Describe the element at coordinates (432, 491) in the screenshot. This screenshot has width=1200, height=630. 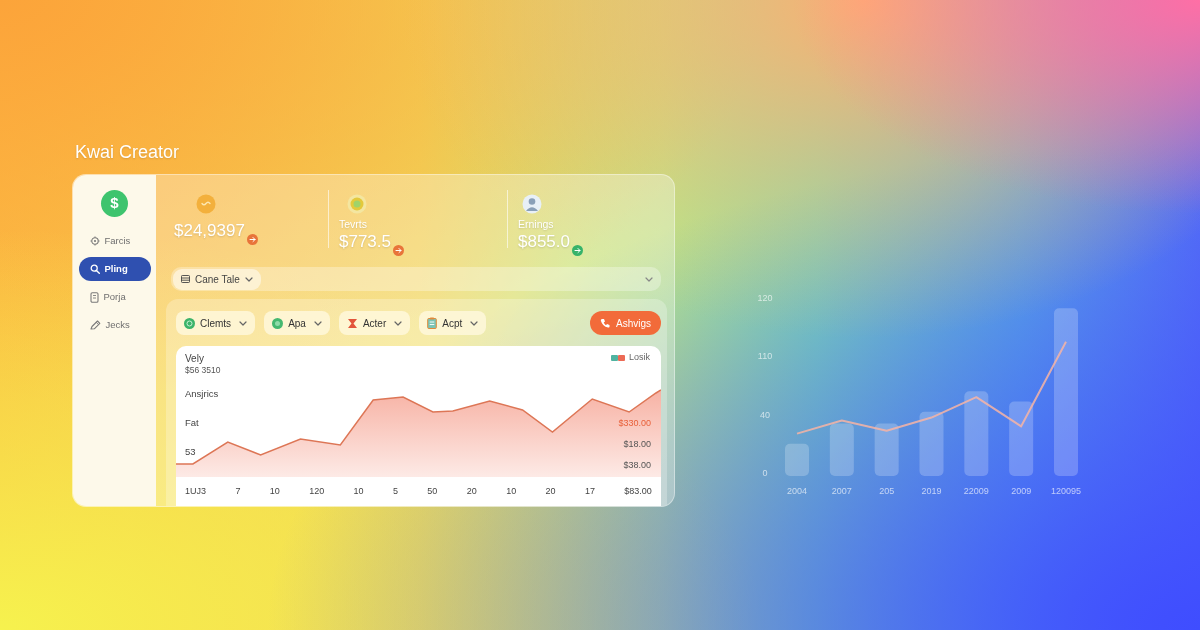
I see `axis-label: 50` at that location.